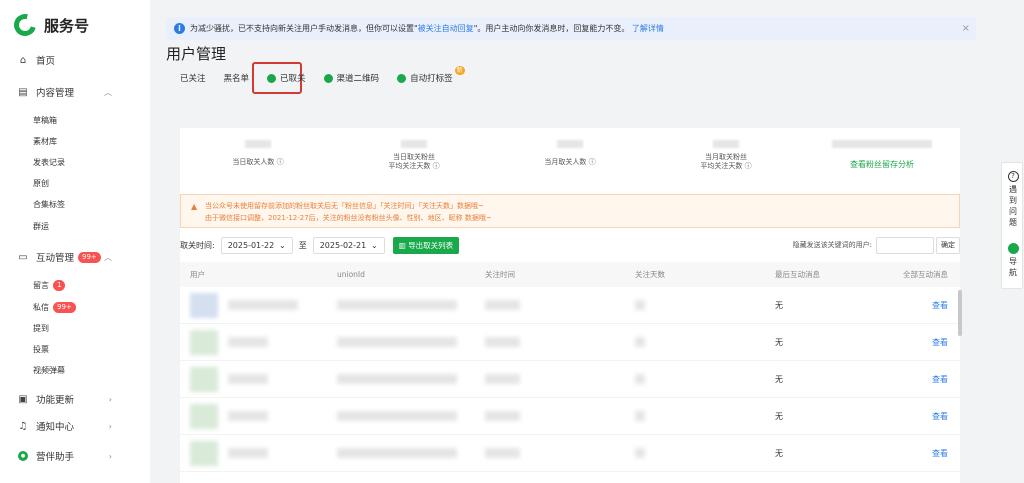  I want to click on sidebar-subitem: 原创, so click(41, 183).